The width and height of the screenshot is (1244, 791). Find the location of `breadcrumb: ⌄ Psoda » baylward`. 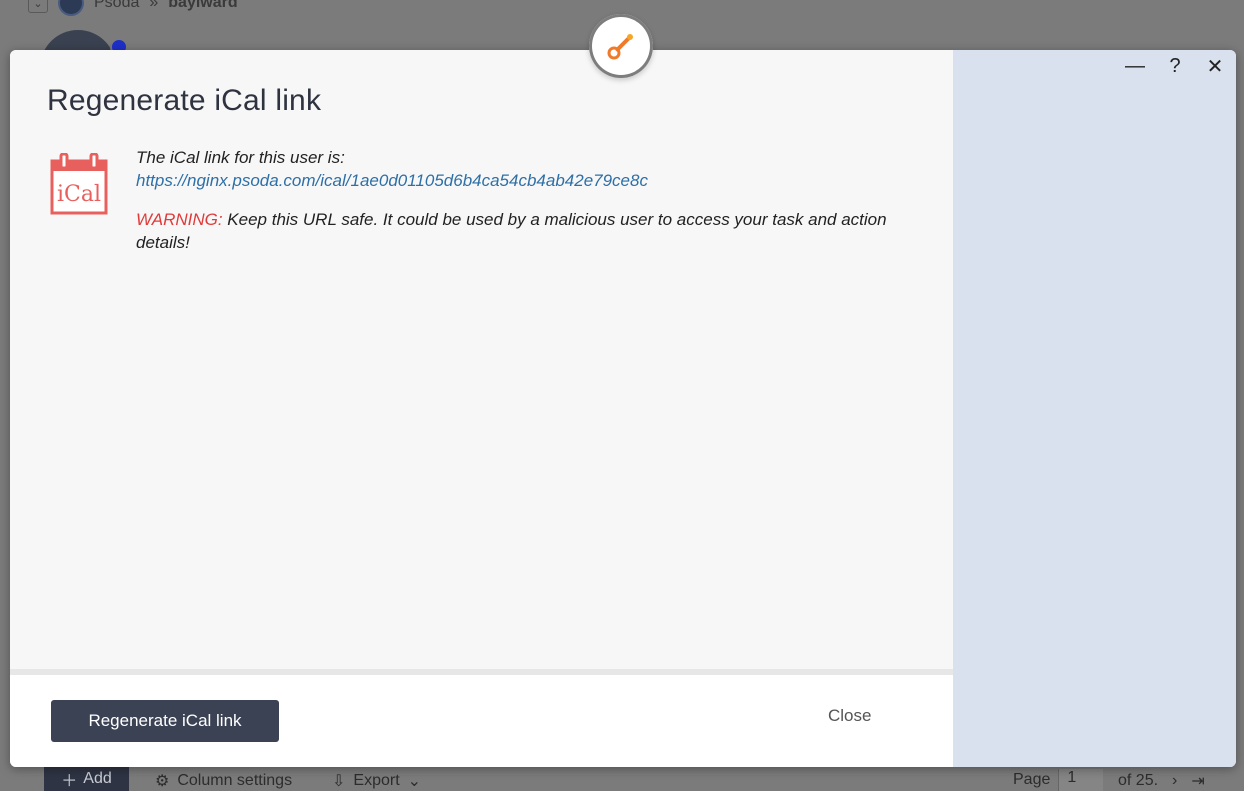

breadcrumb: ⌄ Psoda » baylward is located at coordinates (133, 8).